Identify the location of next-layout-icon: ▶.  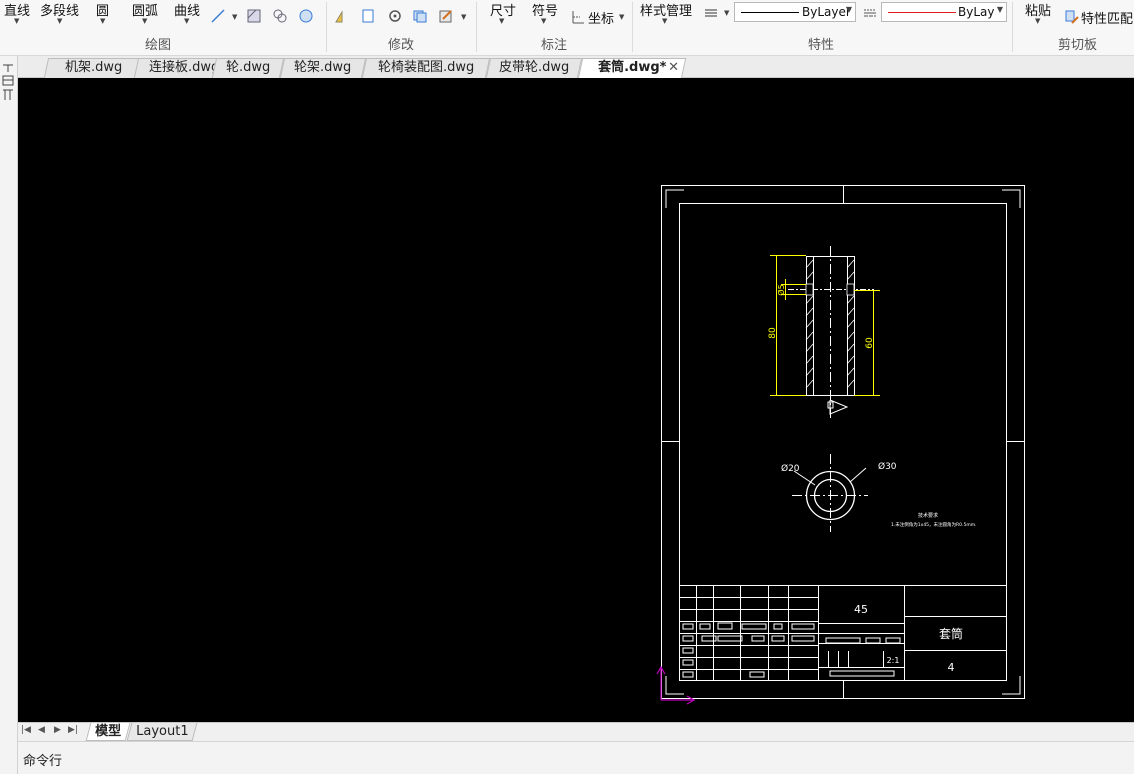
(57, 730).